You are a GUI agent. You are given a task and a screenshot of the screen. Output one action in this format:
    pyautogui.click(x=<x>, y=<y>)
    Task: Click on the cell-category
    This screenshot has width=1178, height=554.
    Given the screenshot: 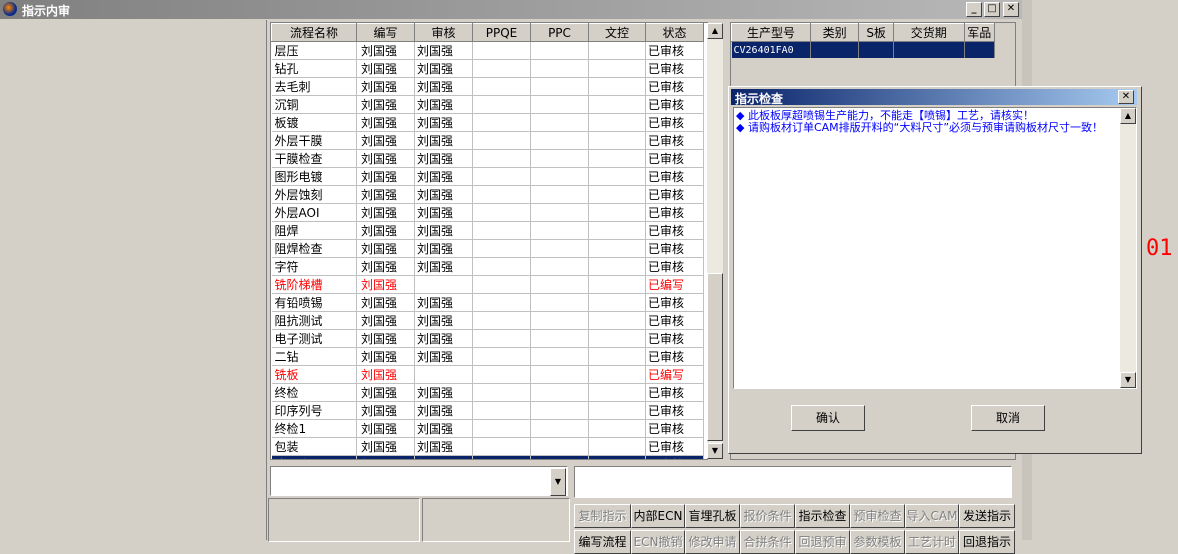 What is the action you would take?
    pyautogui.click(x=835, y=49)
    